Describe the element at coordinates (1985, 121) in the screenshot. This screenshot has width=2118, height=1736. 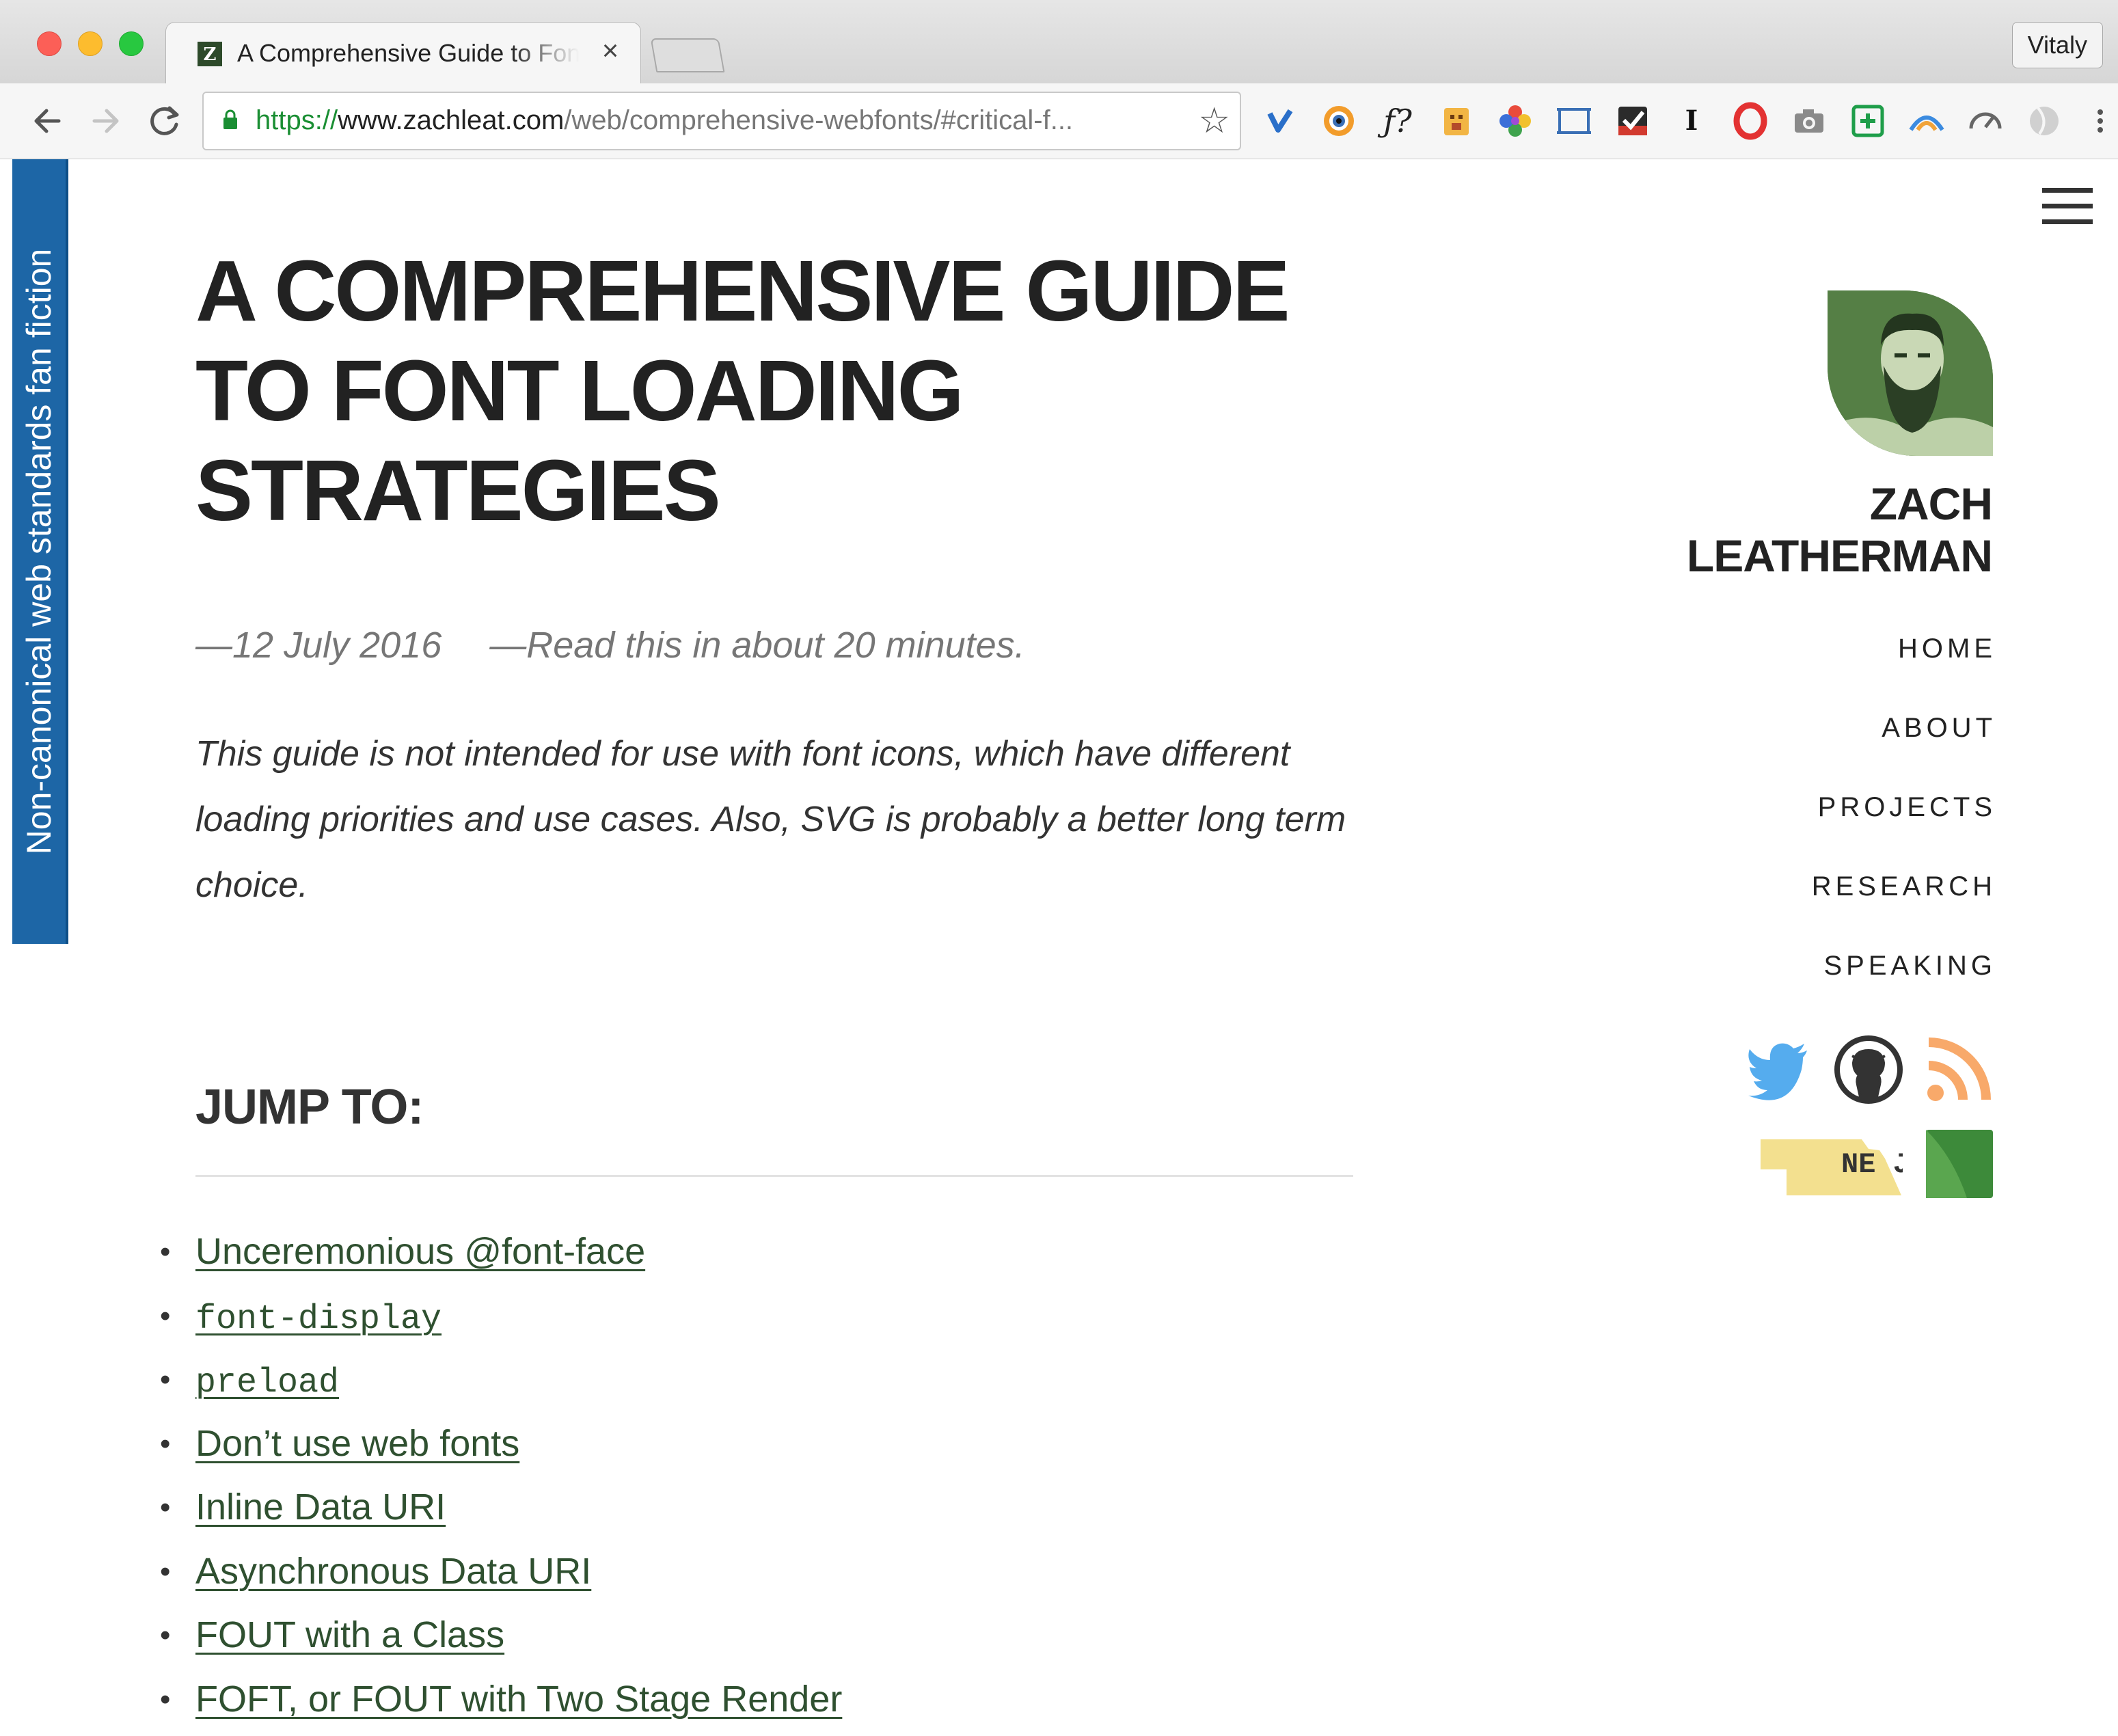
I see `speedometer-icon` at that location.